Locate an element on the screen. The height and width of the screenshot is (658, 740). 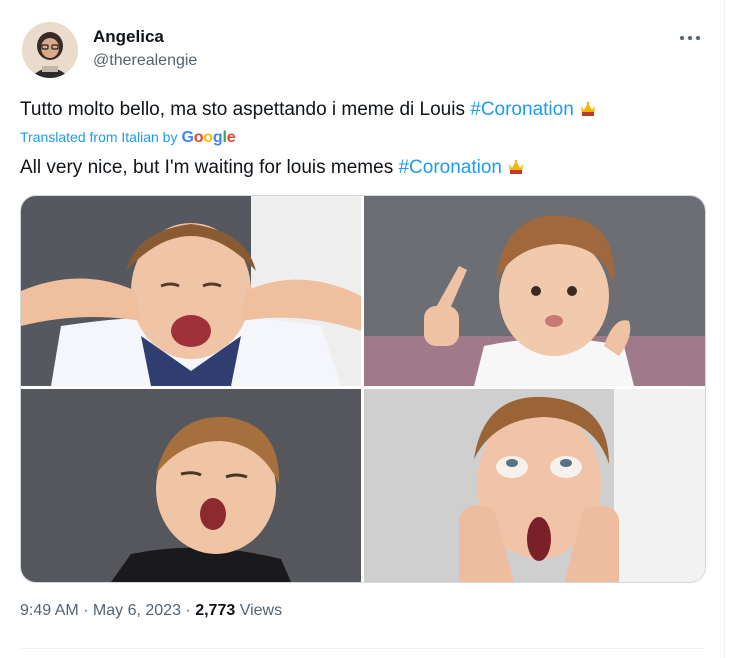
avatar is located at coordinates (50, 50).